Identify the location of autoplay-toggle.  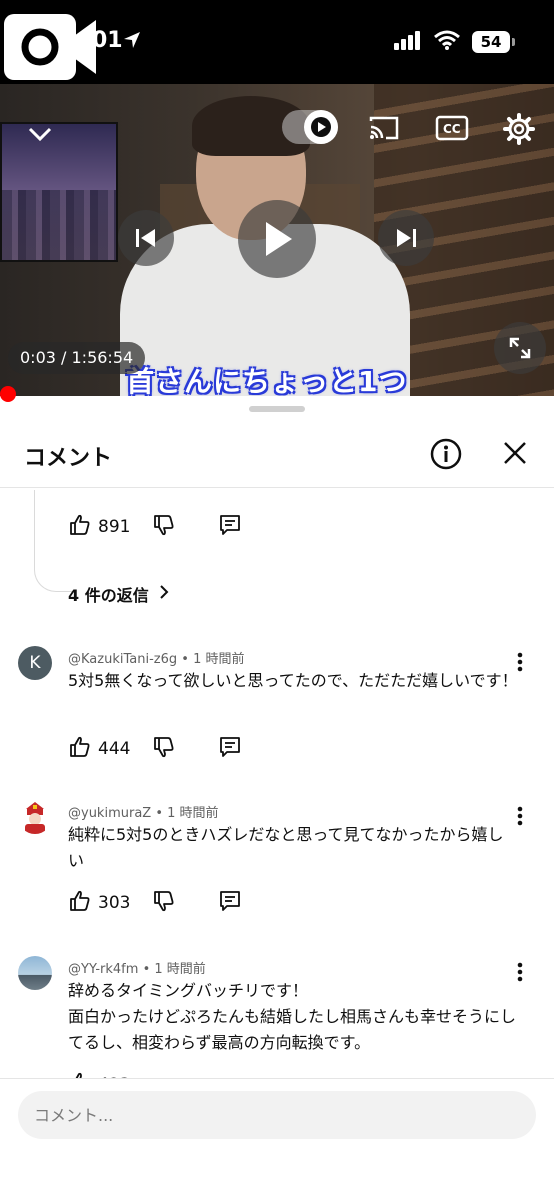
(310, 127).